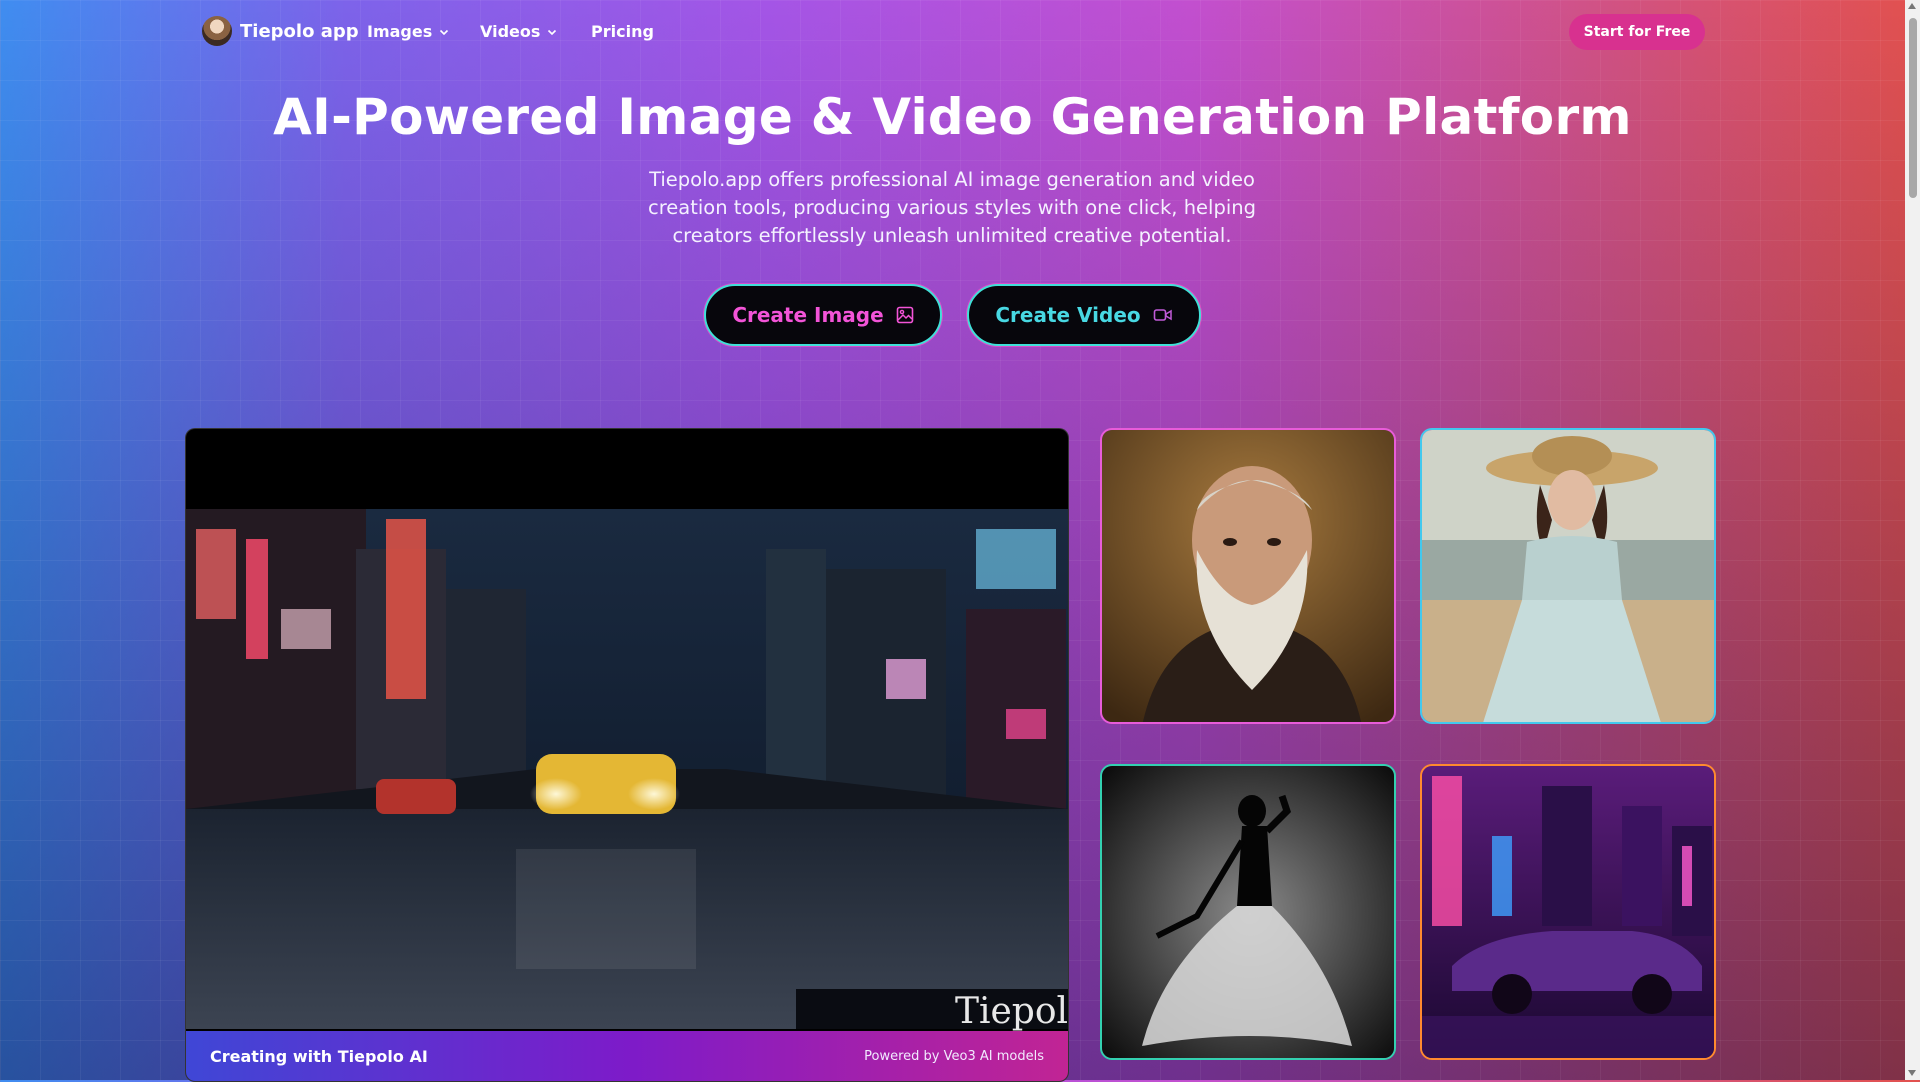 The width and height of the screenshot is (1920, 1082). I want to click on create-image-label: Create Image, so click(808, 315).